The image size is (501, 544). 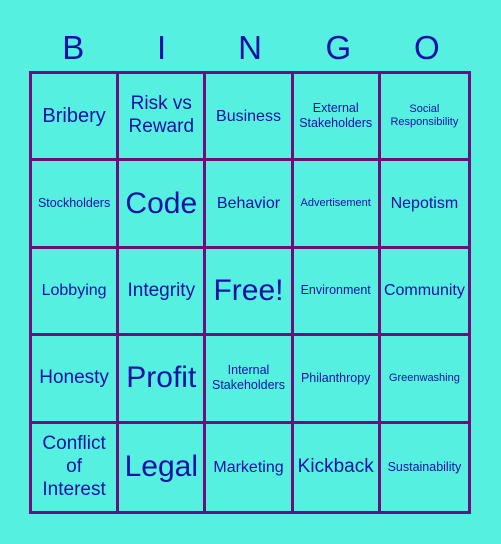 I want to click on free-space-cell: Free!, so click(x=250, y=292).